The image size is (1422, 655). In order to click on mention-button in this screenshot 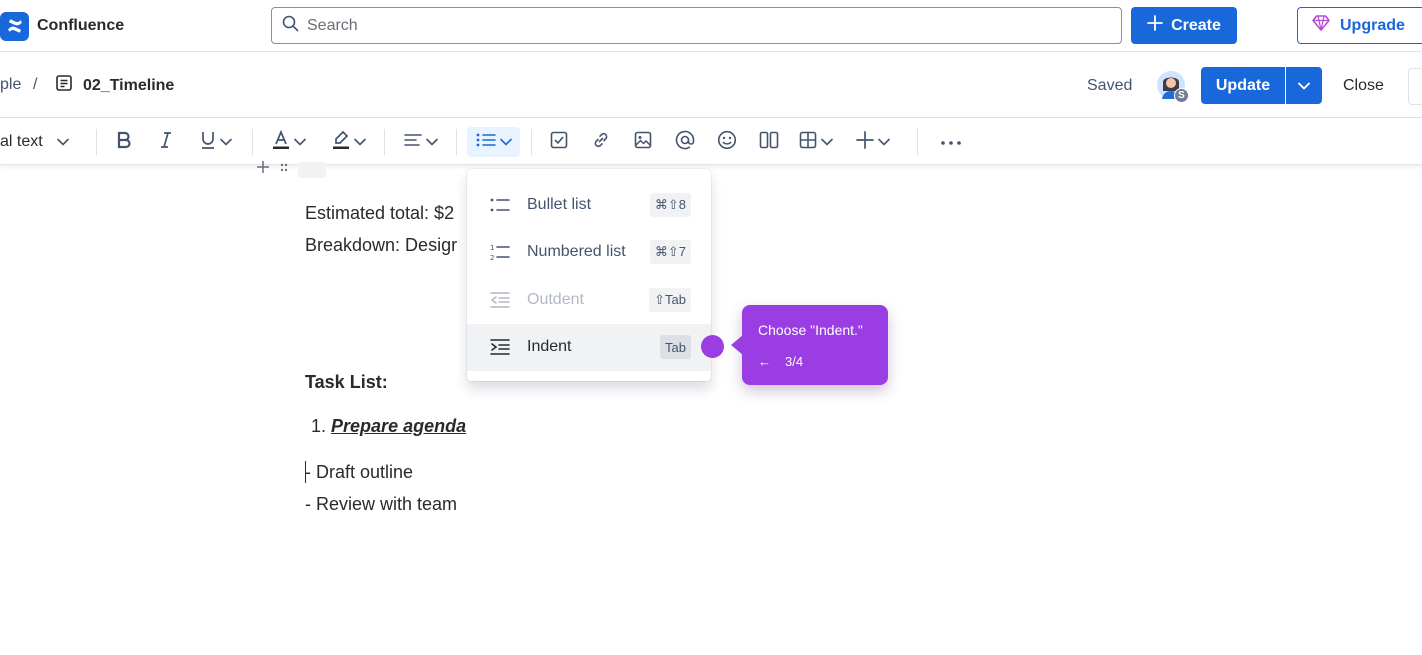, I will do `click(685, 142)`.